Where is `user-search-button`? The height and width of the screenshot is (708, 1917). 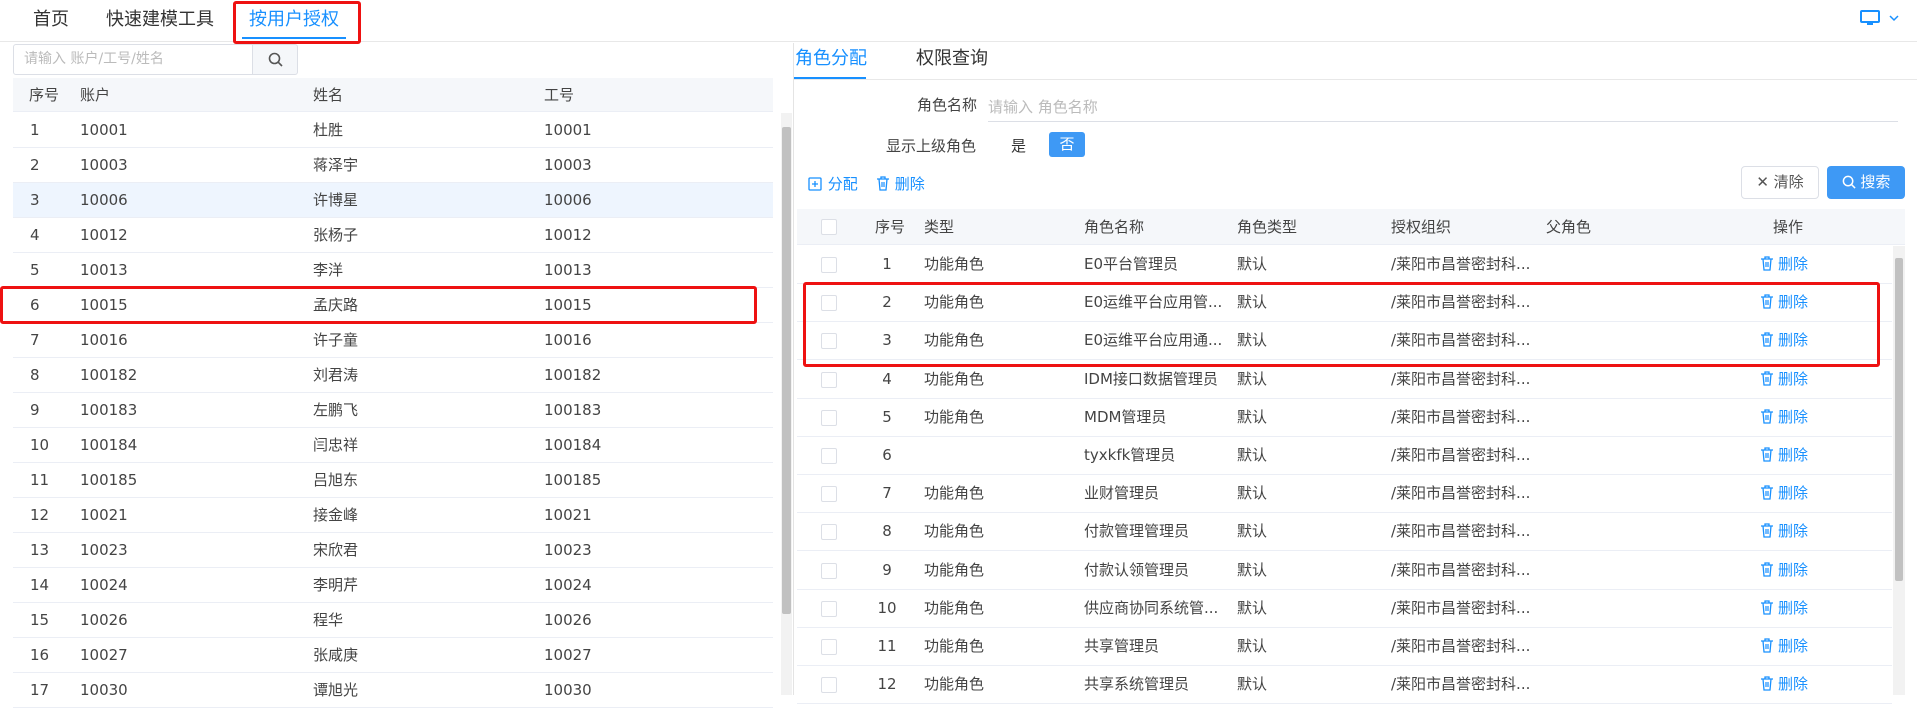 user-search-button is located at coordinates (275, 59).